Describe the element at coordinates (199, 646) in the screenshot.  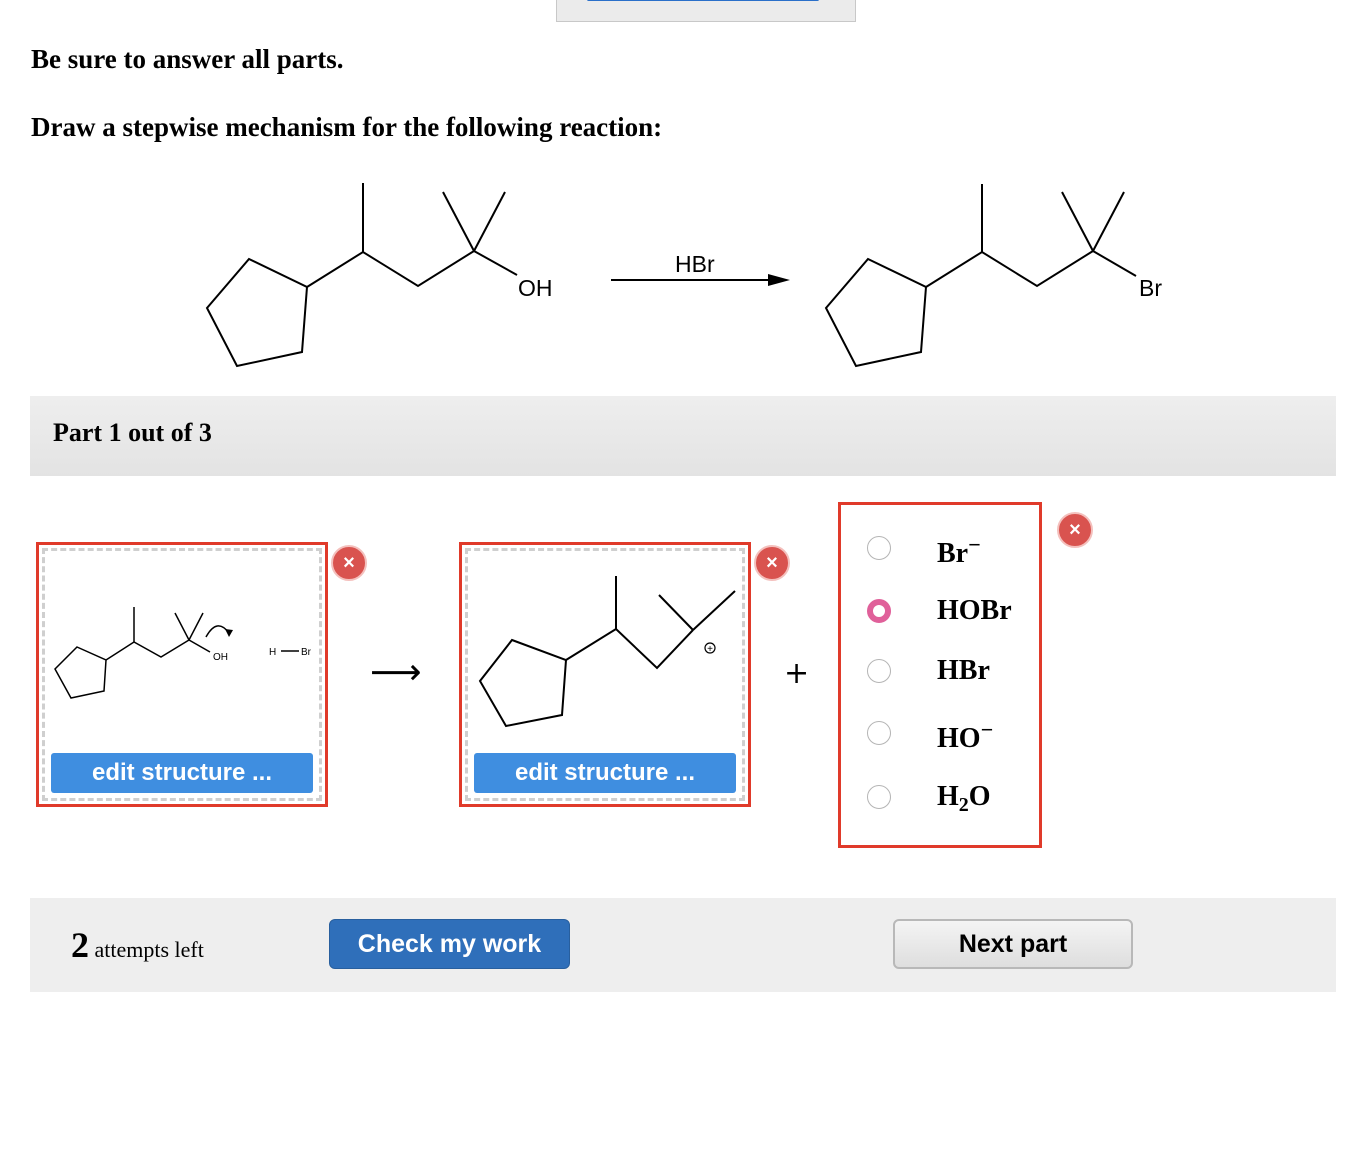
I see `drawing-c-o-bond` at that location.